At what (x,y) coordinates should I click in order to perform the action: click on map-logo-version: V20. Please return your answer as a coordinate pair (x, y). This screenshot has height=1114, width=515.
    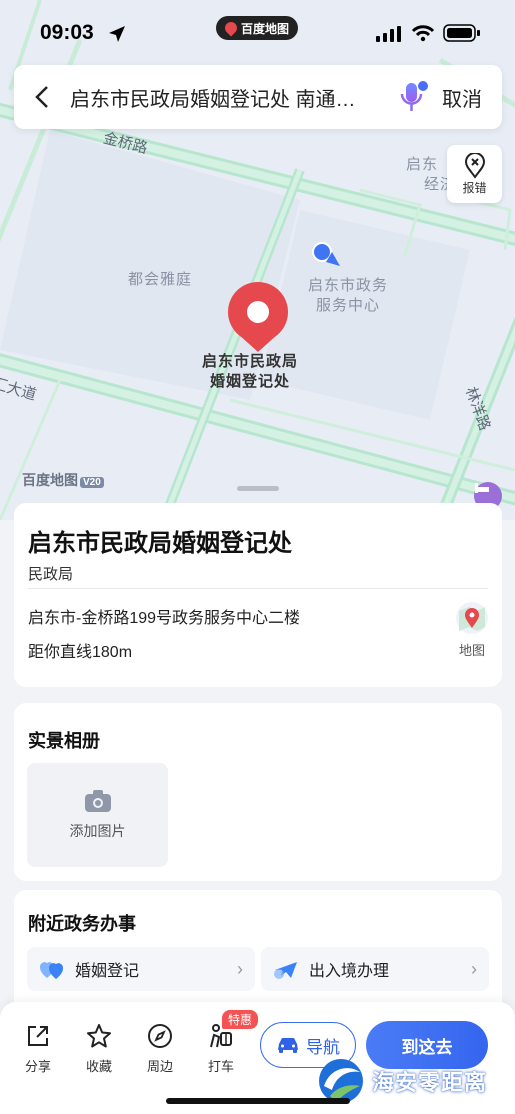
    Looking at the image, I should click on (92, 482).